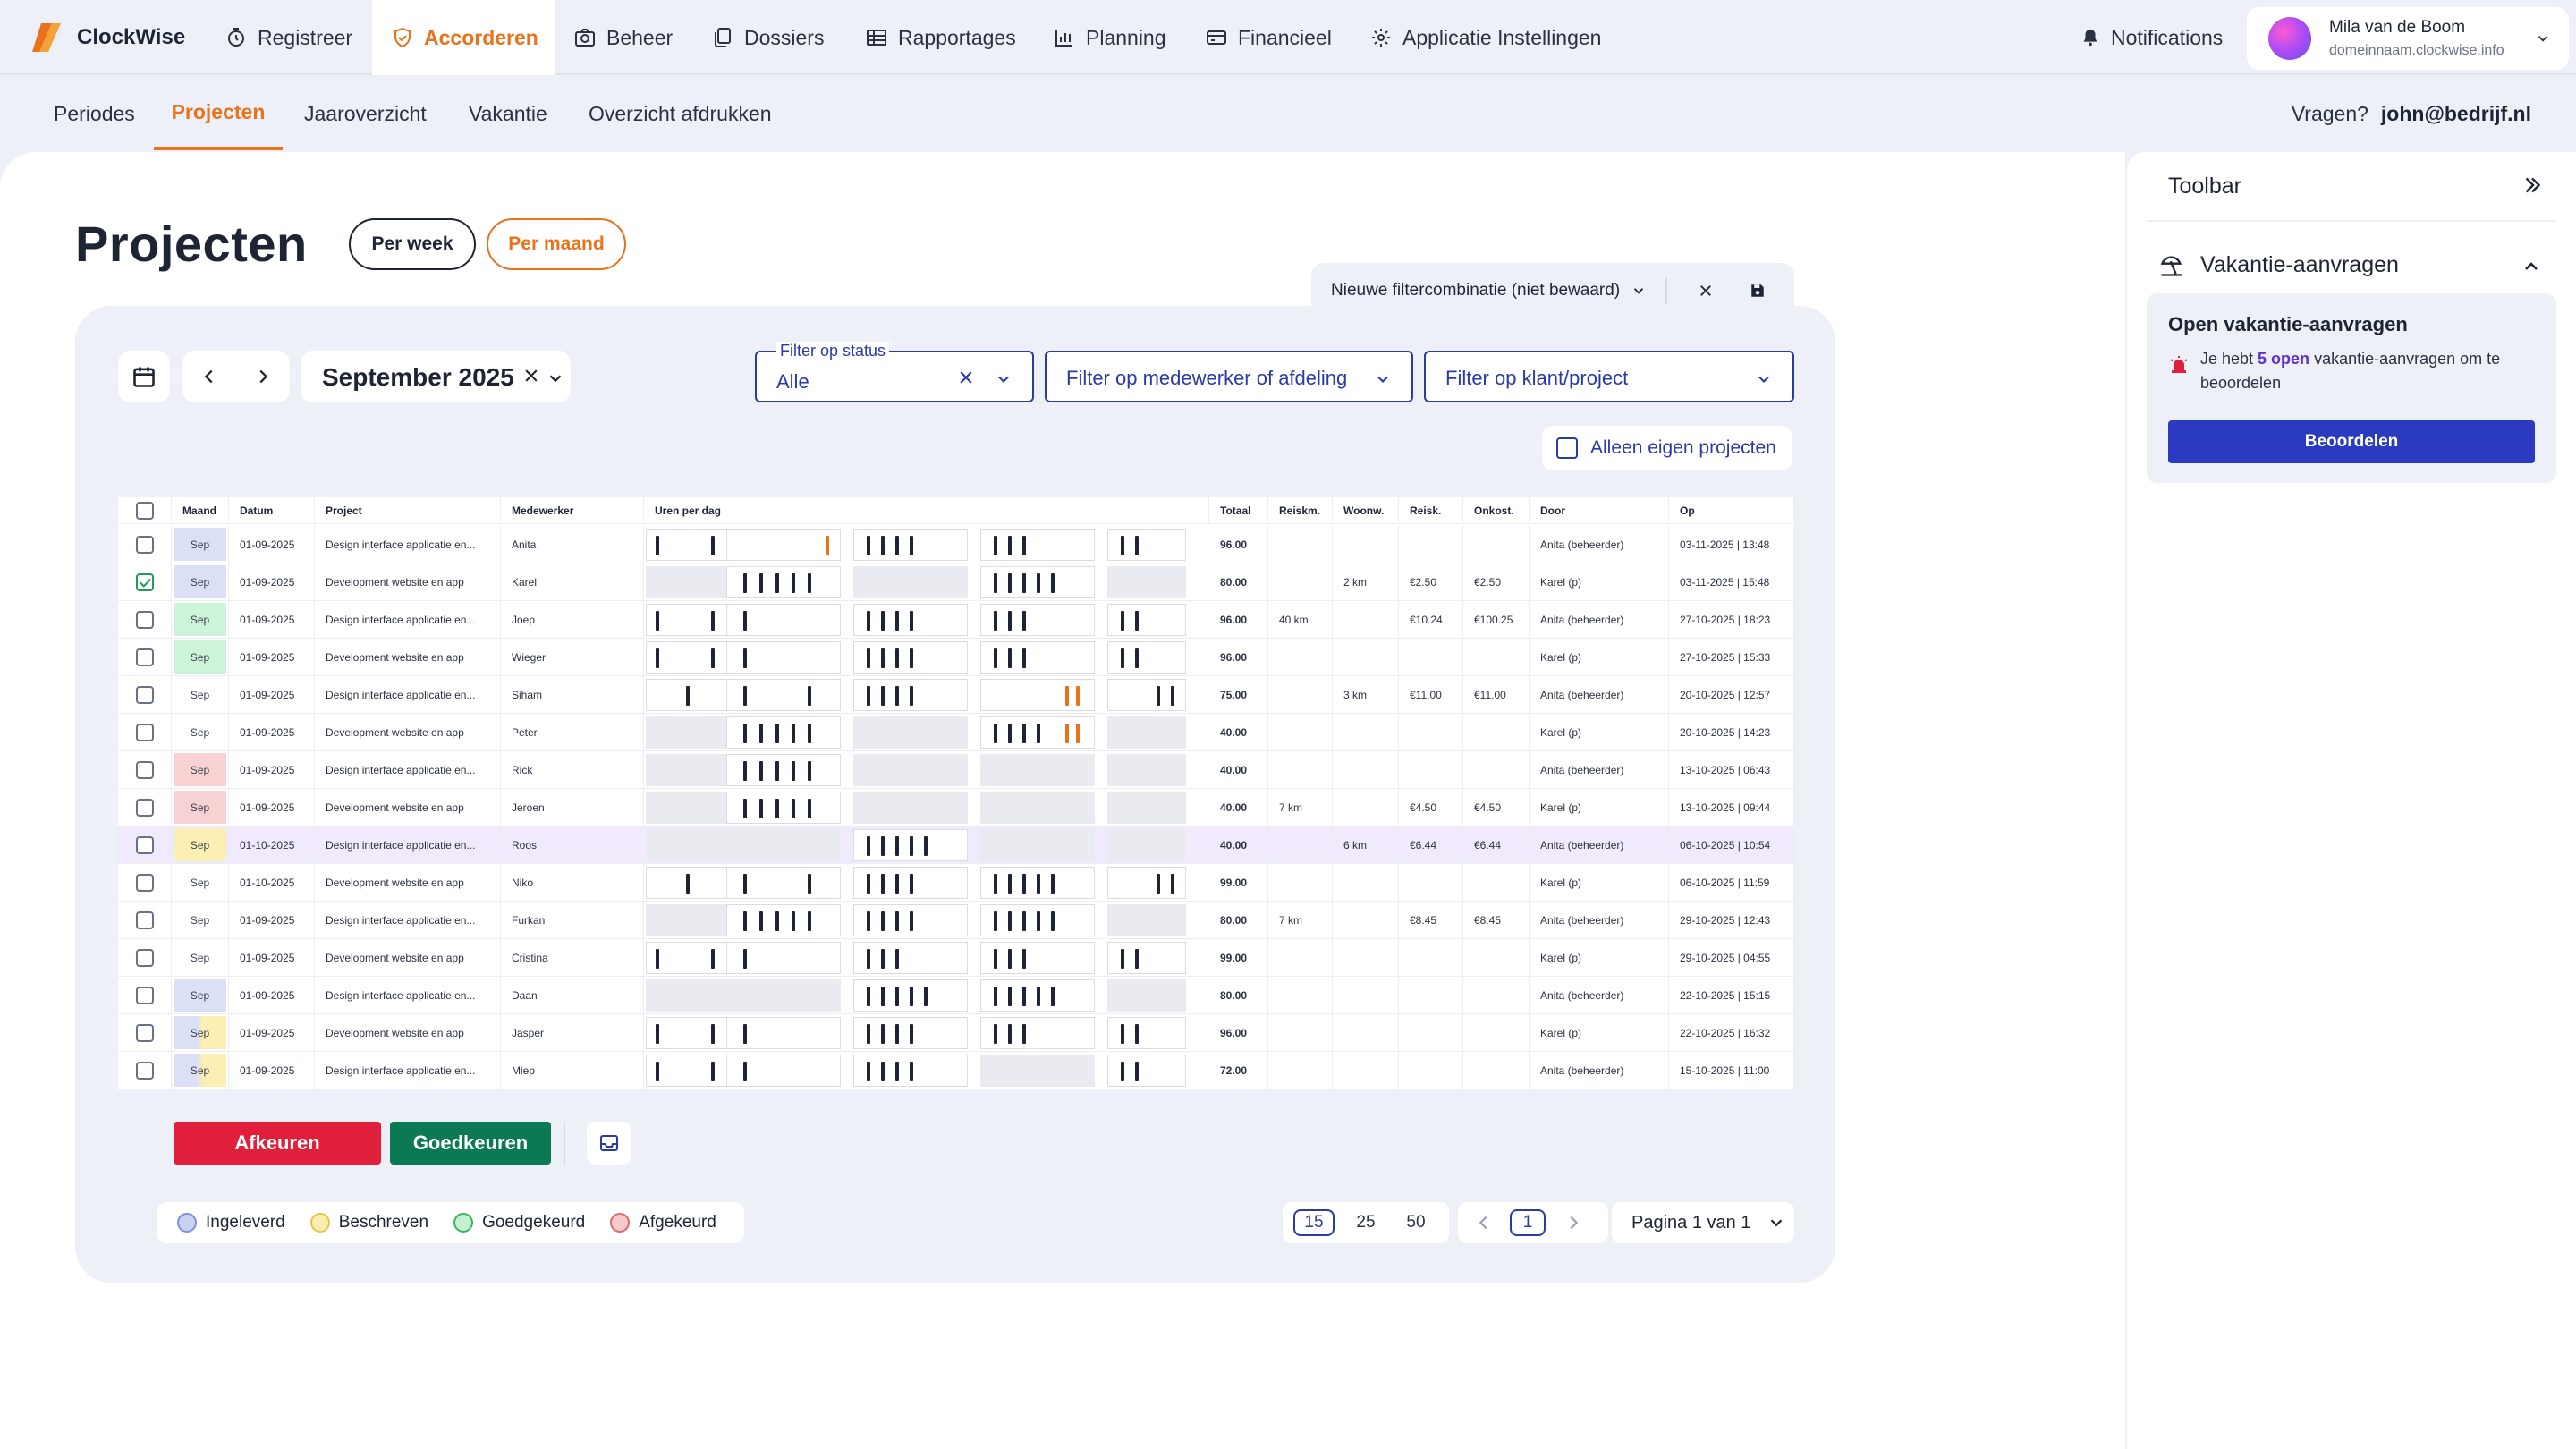 Image resolution: width=2576 pixels, height=1449 pixels. I want to click on client-project-filter: Filter op klant/project, so click(1609, 376).